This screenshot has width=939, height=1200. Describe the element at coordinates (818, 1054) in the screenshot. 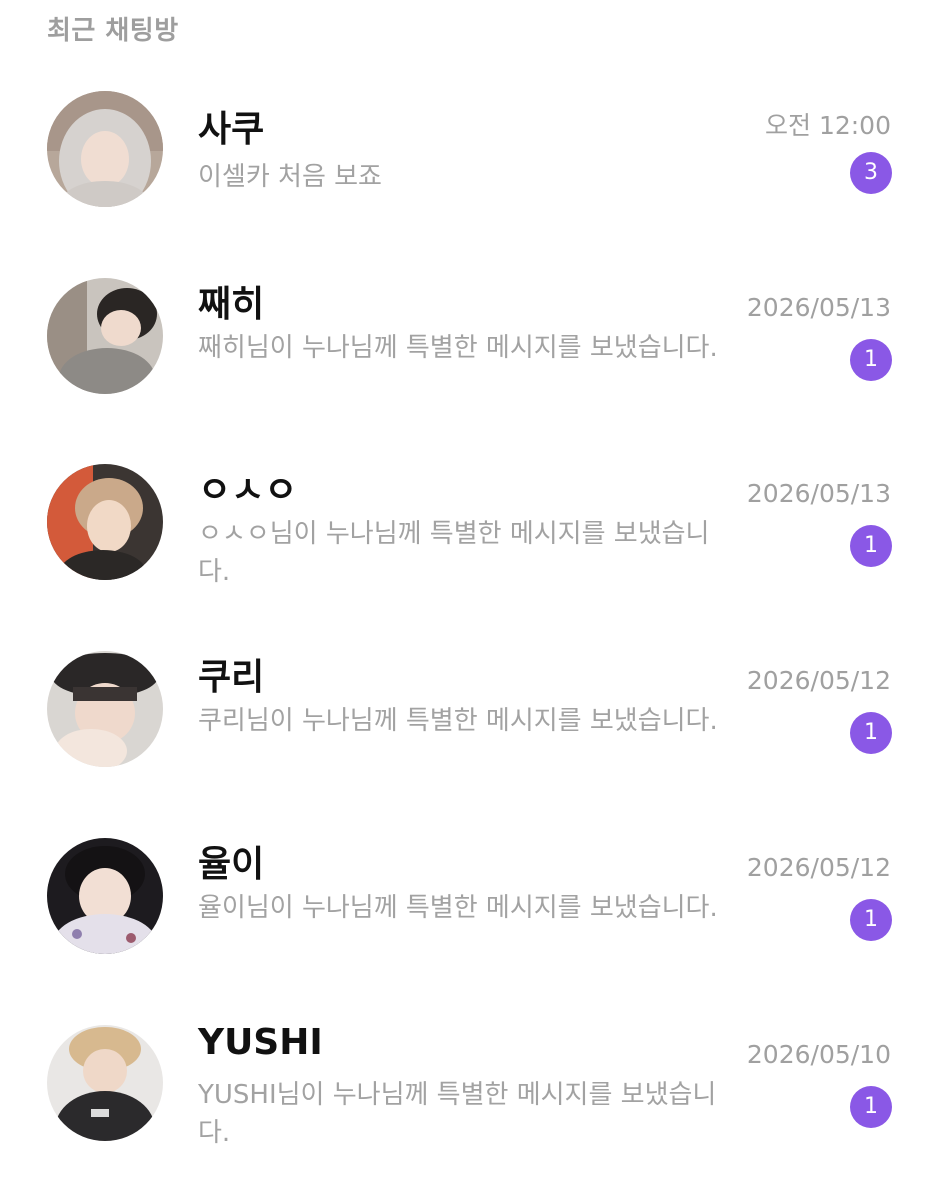

I see `chat-time: 2026/05/10` at that location.